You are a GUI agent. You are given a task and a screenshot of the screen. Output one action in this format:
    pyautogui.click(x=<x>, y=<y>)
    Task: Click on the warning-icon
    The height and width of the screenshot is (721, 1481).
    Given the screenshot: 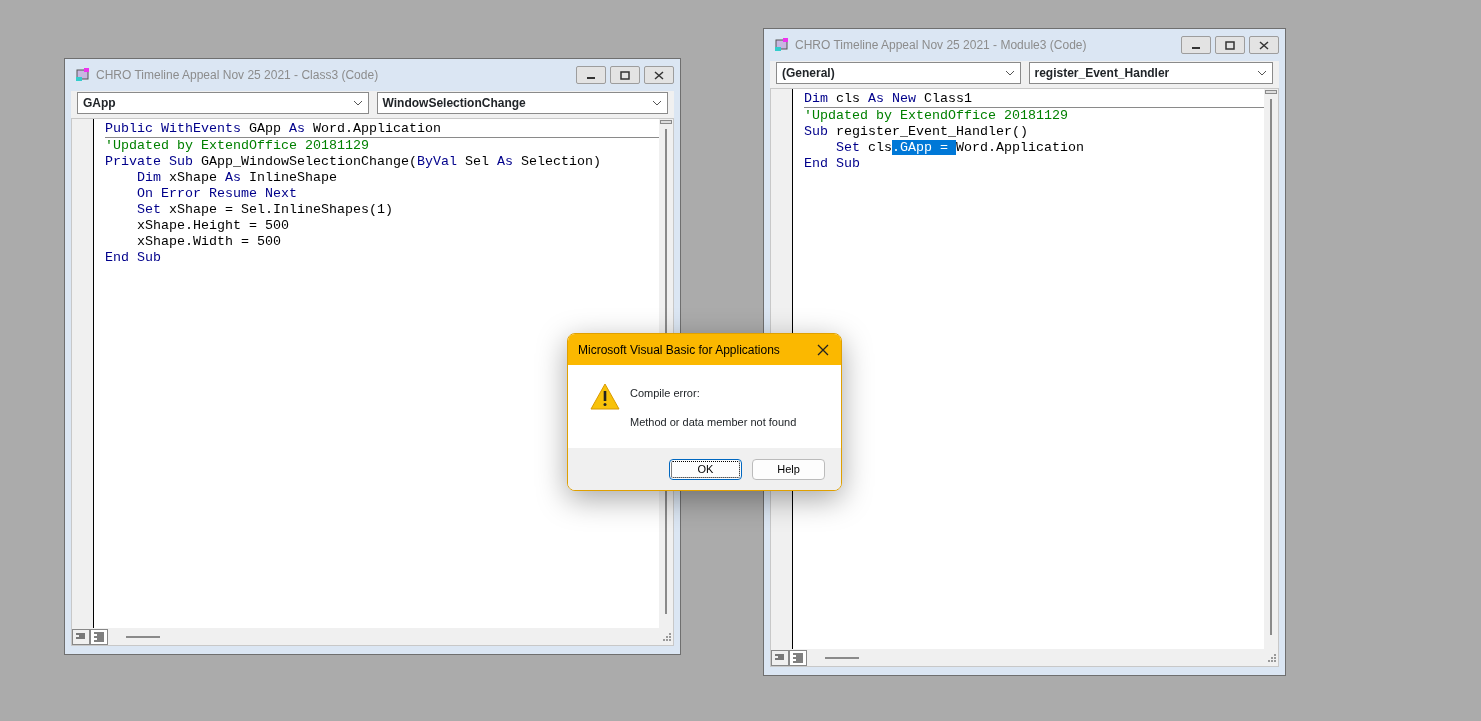 What is the action you would take?
    pyautogui.click(x=605, y=396)
    